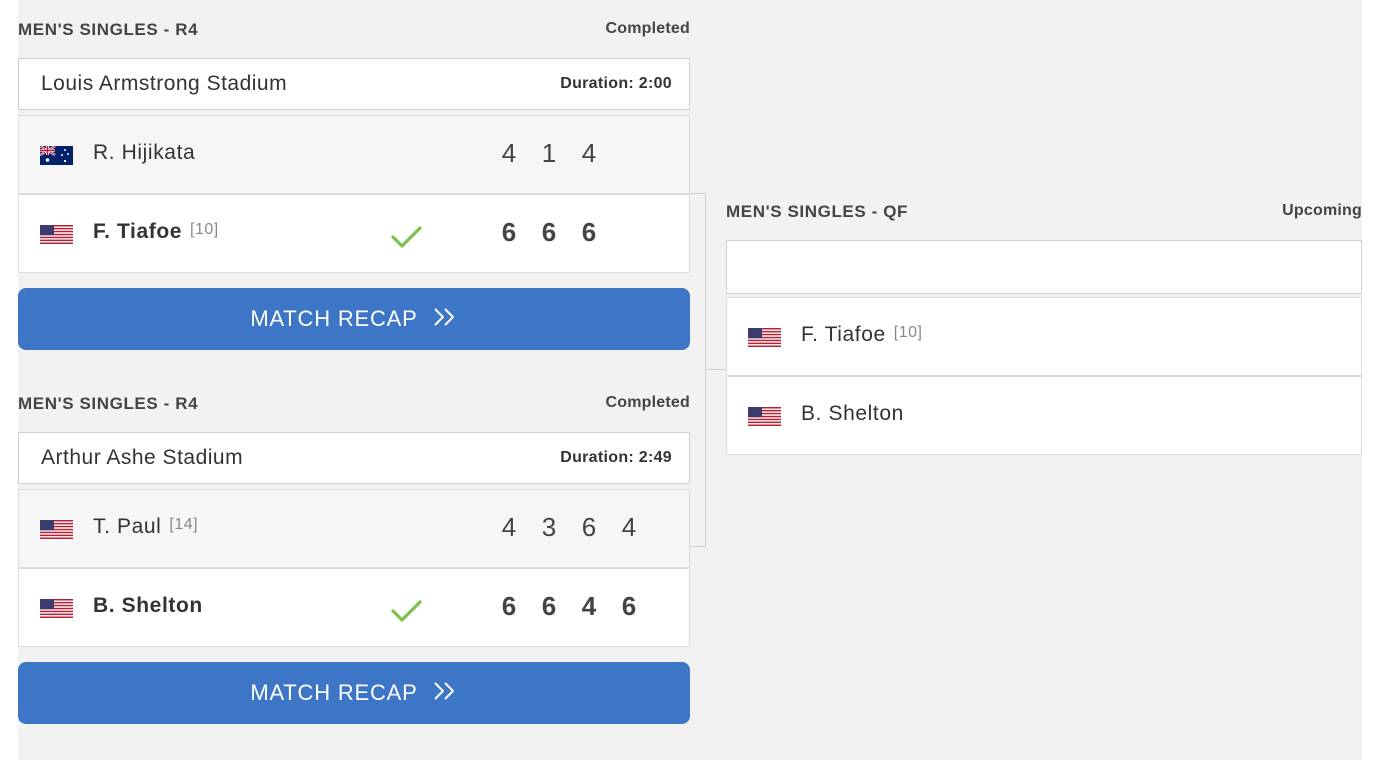 Image resolution: width=1386 pixels, height=760 pixels. Describe the element at coordinates (354, 607) in the screenshot. I see `player-row: B. Shelton 6 6 4 6` at that location.